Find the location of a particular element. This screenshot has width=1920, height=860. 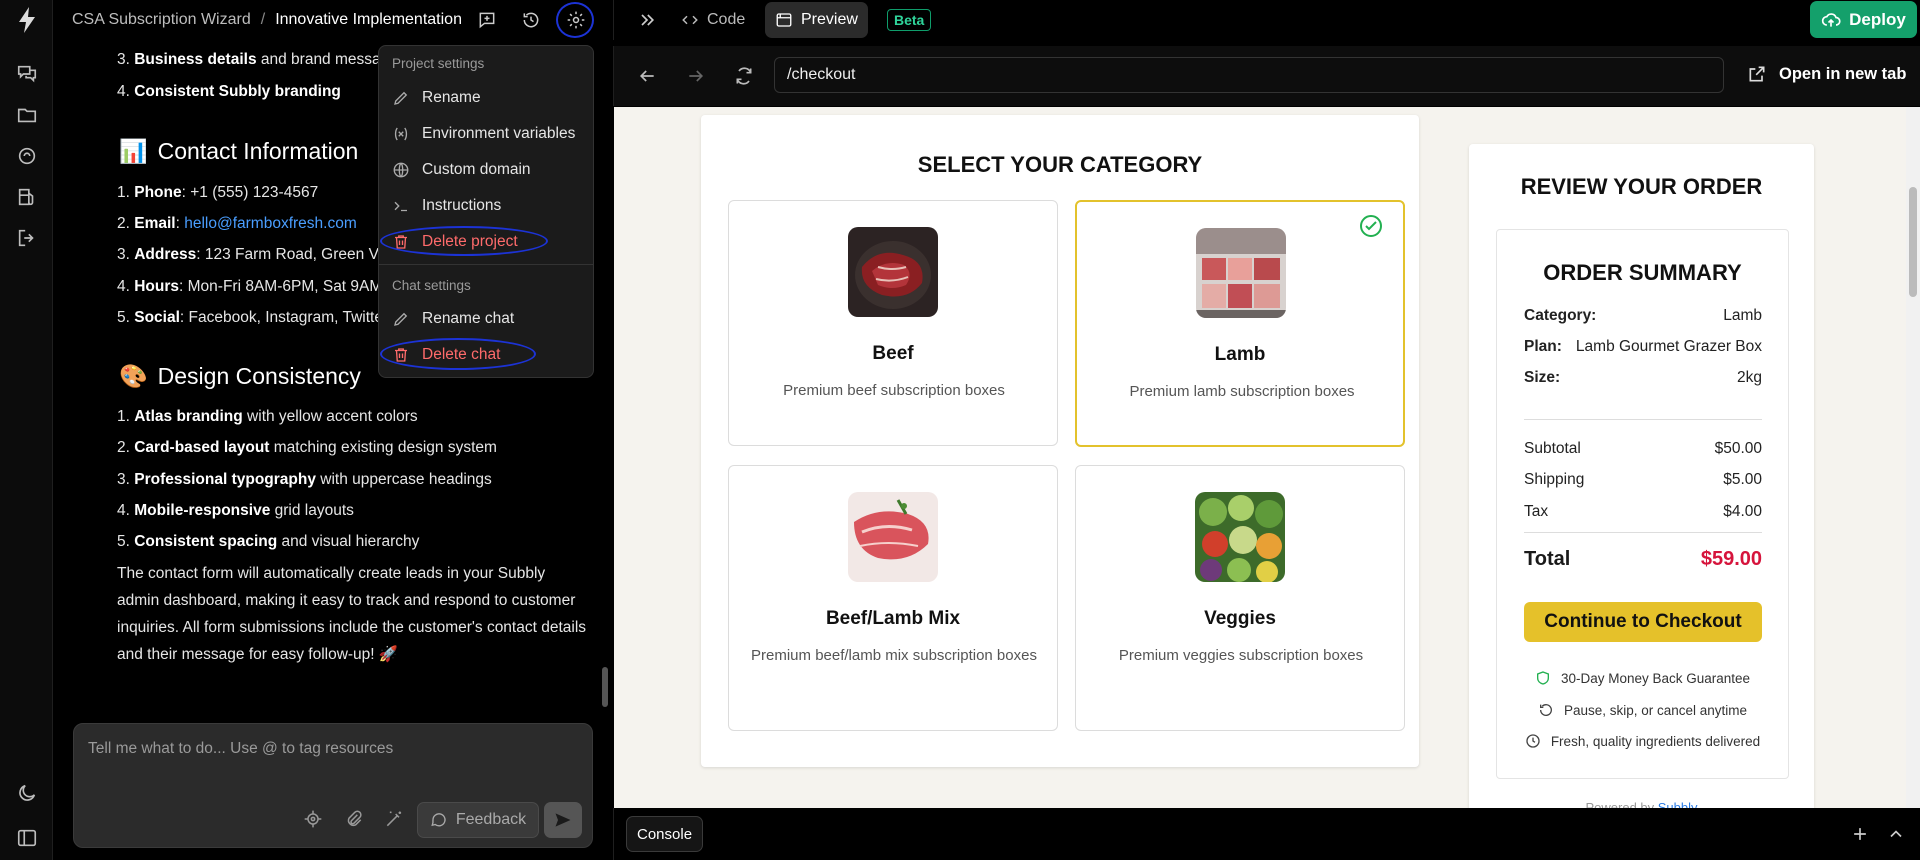

plus-icon is located at coordinates (1860, 834).